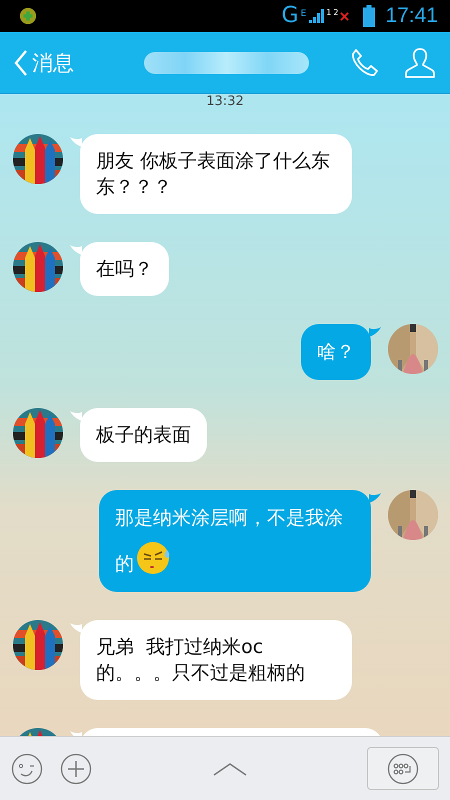  Describe the element at coordinates (420, 62) in the screenshot. I see `profile-icon` at that location.